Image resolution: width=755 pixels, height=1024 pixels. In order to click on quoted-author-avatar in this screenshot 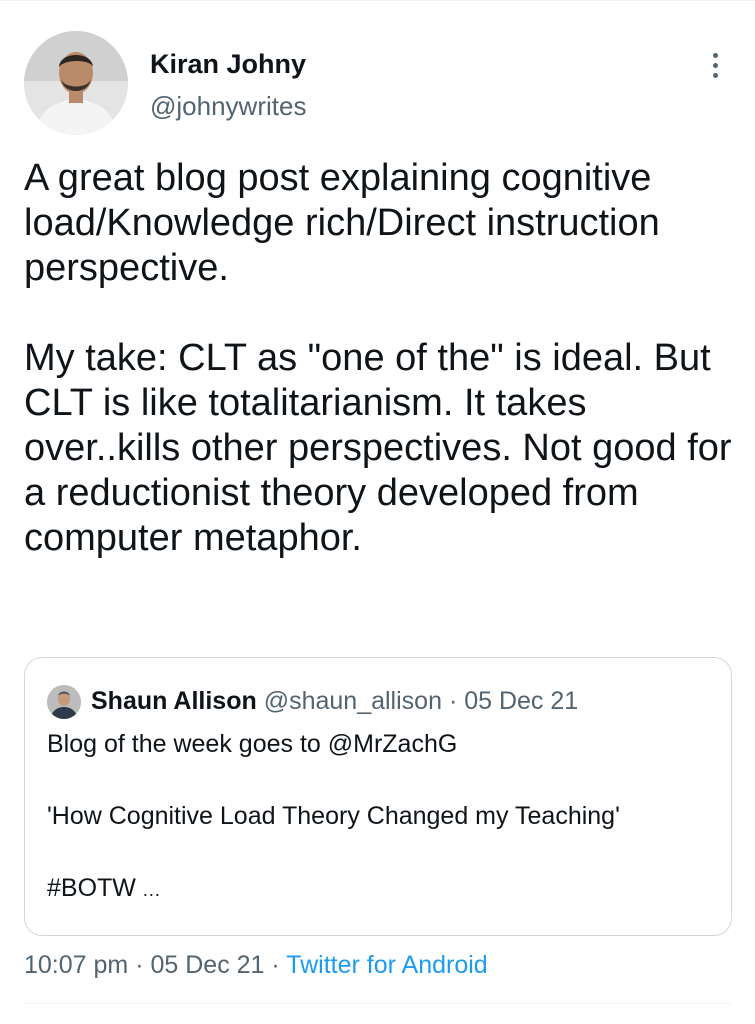, I will do `click(64, 702)`.